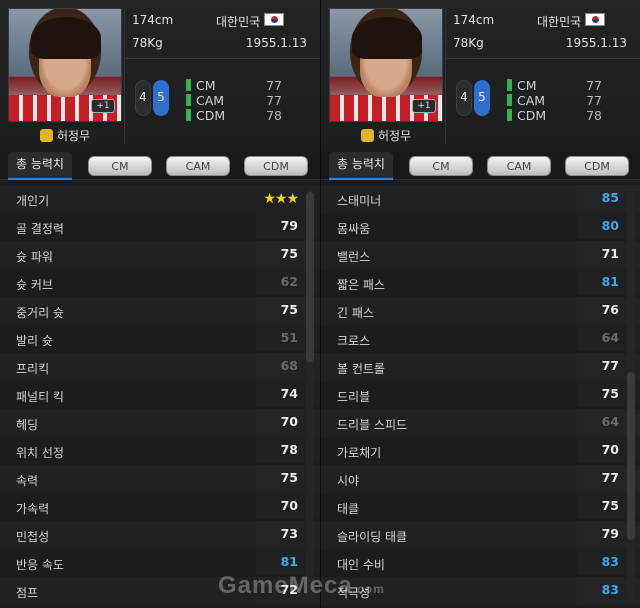 The height and width of the screenshot is (608, 640). I want to click on stat-label: 반응 속도, so click(40, 565).